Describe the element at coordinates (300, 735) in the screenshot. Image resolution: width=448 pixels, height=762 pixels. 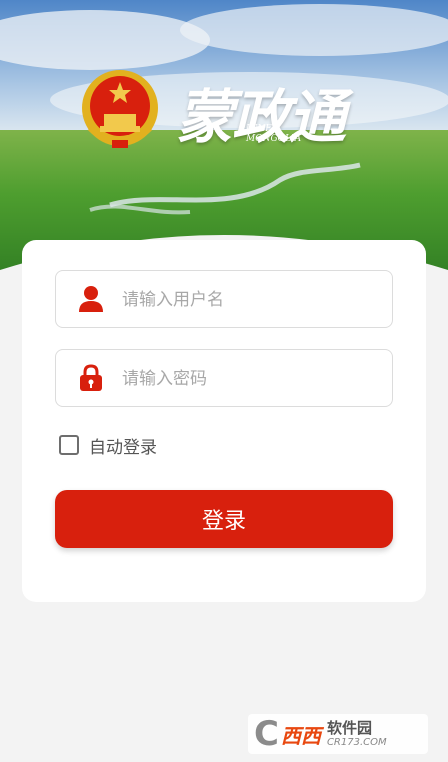
I see `watermark-brand: 西西` at that location.